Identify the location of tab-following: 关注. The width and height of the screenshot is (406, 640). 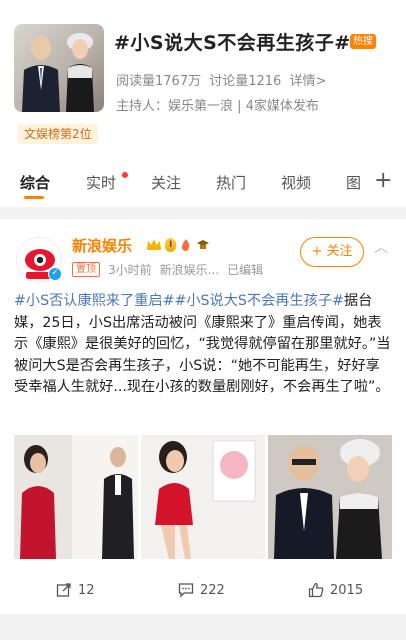
(166, 182).